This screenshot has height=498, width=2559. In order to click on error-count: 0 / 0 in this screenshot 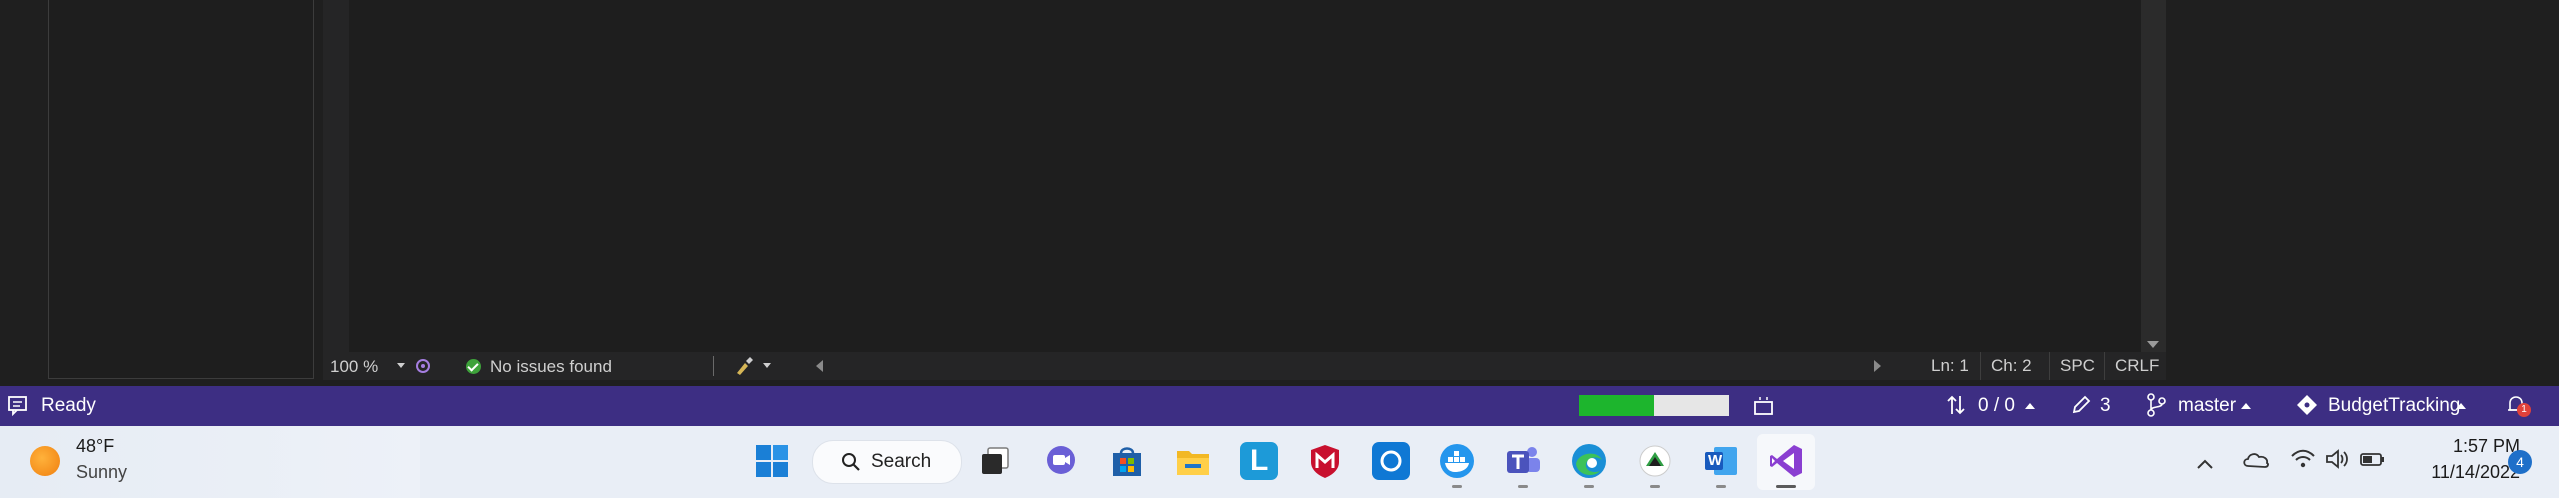, I will do `click(1996, 406)`.